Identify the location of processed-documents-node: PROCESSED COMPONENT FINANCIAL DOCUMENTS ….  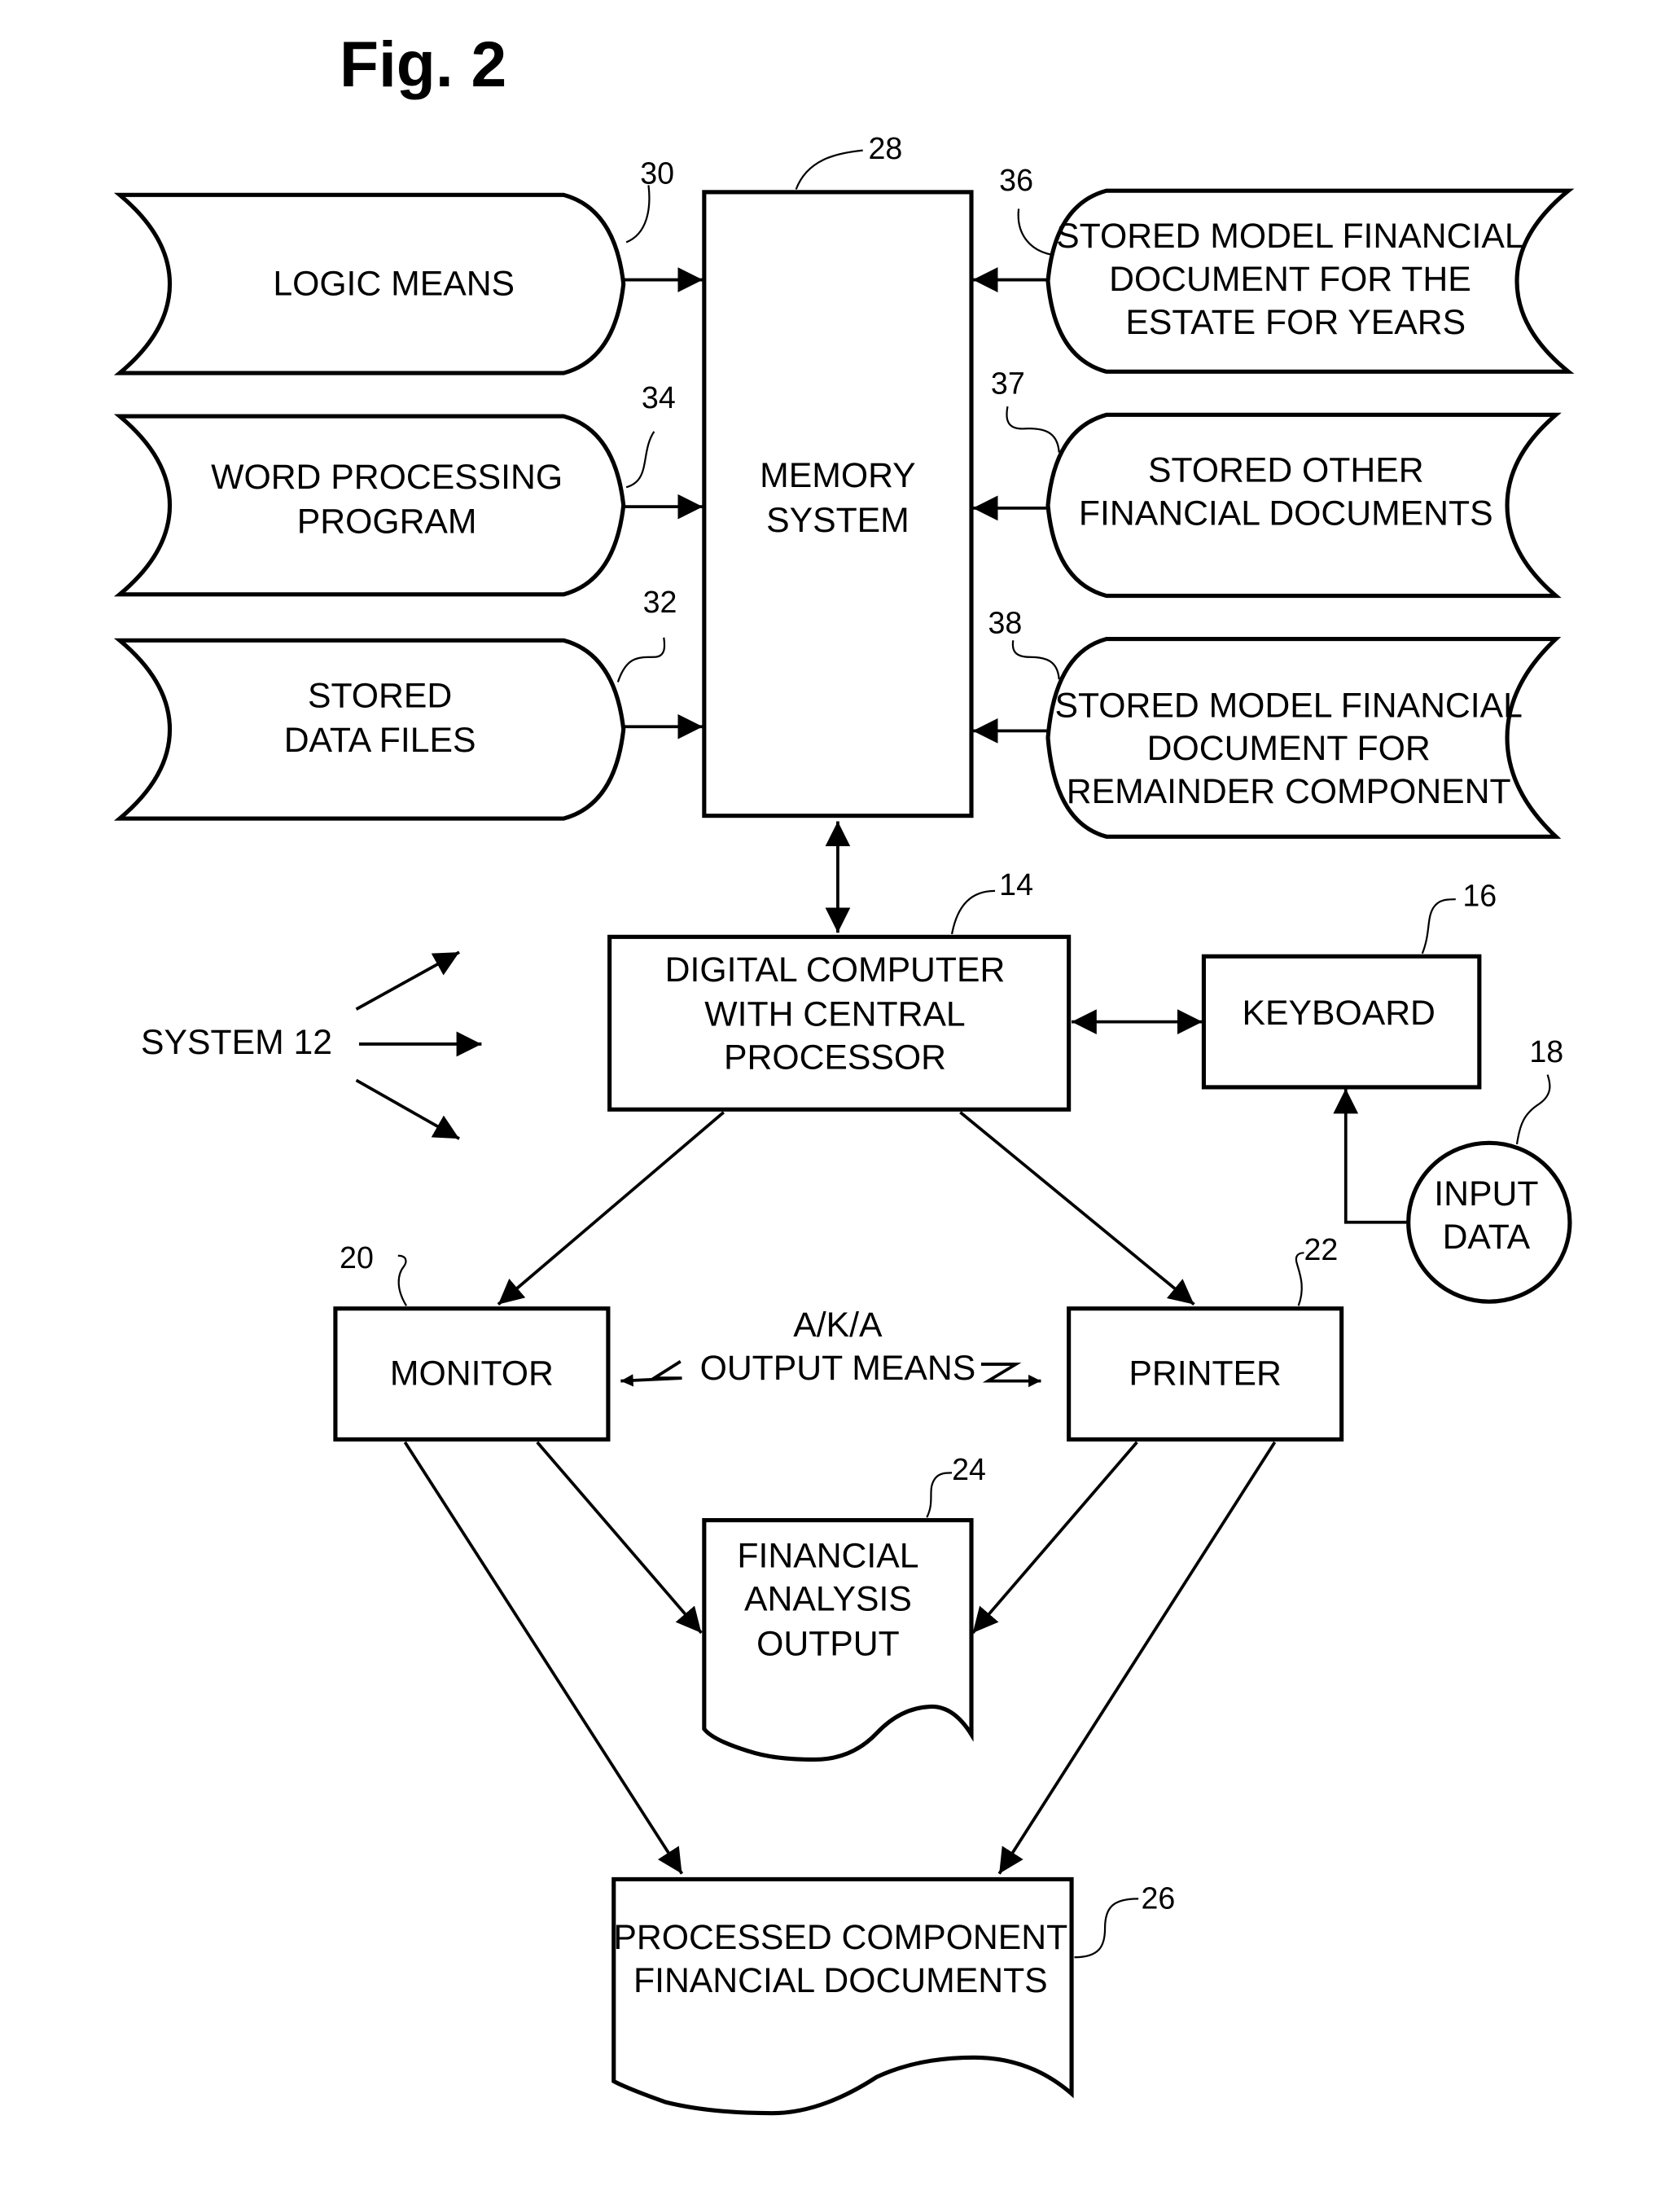
(893, 1996).